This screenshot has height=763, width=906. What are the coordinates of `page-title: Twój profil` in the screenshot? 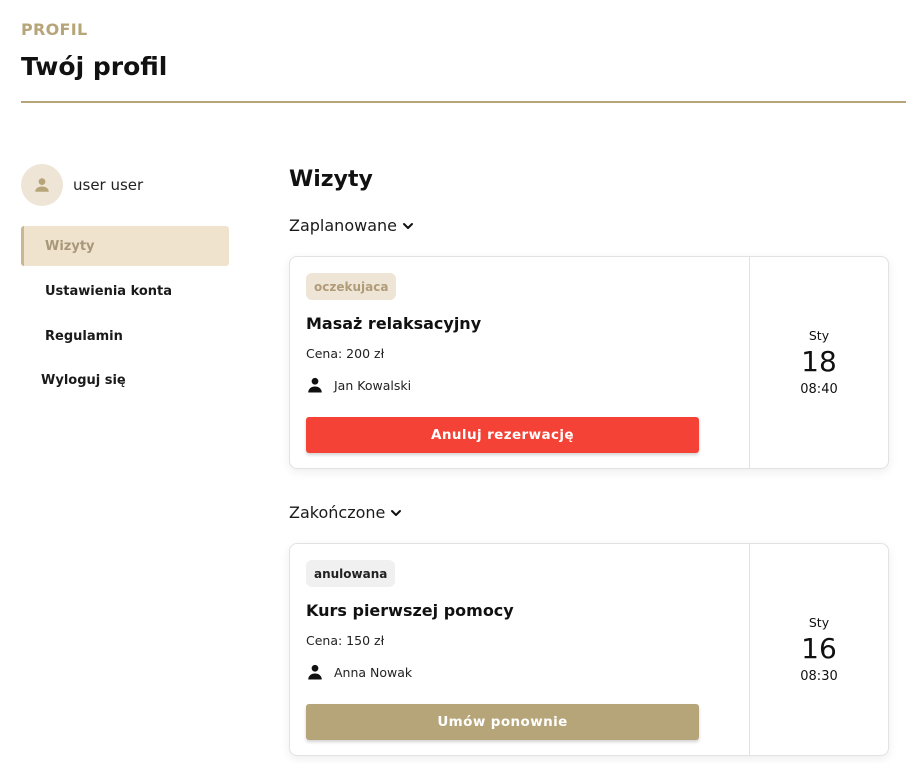 It's located at (94, 66).